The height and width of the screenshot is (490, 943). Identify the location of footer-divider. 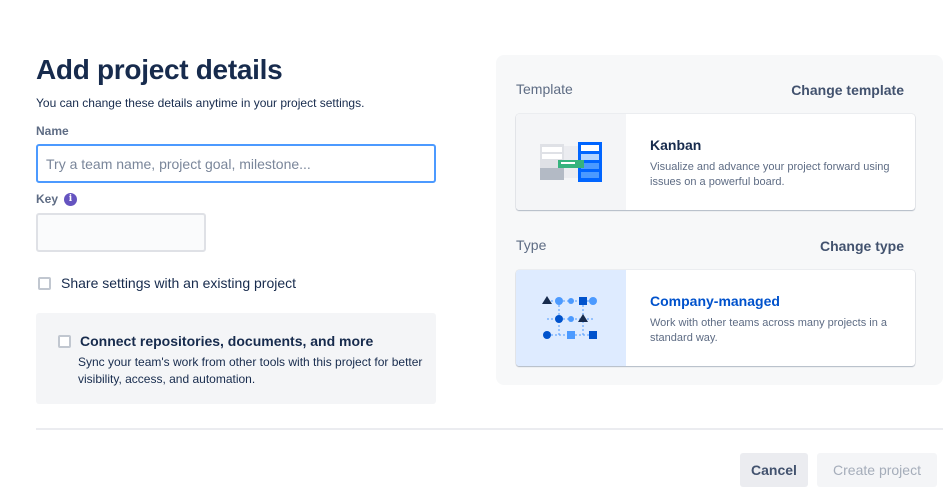
(489, 429).